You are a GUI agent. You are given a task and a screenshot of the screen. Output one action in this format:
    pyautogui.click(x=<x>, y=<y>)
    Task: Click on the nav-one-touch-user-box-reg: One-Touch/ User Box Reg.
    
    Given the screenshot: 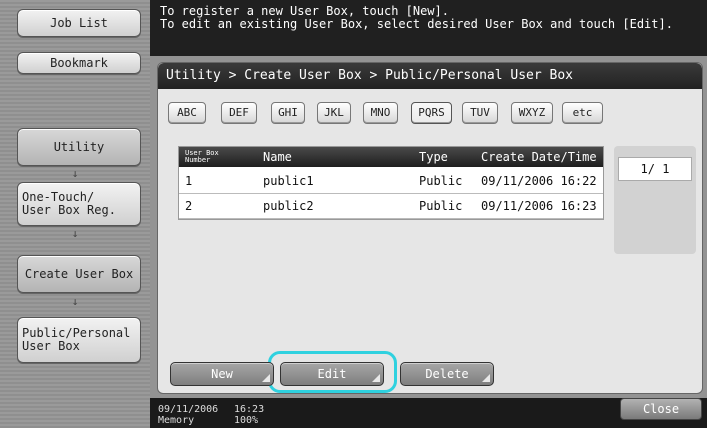 What is the action you would take?
    pyautogui.click(x=79, y=204)
    